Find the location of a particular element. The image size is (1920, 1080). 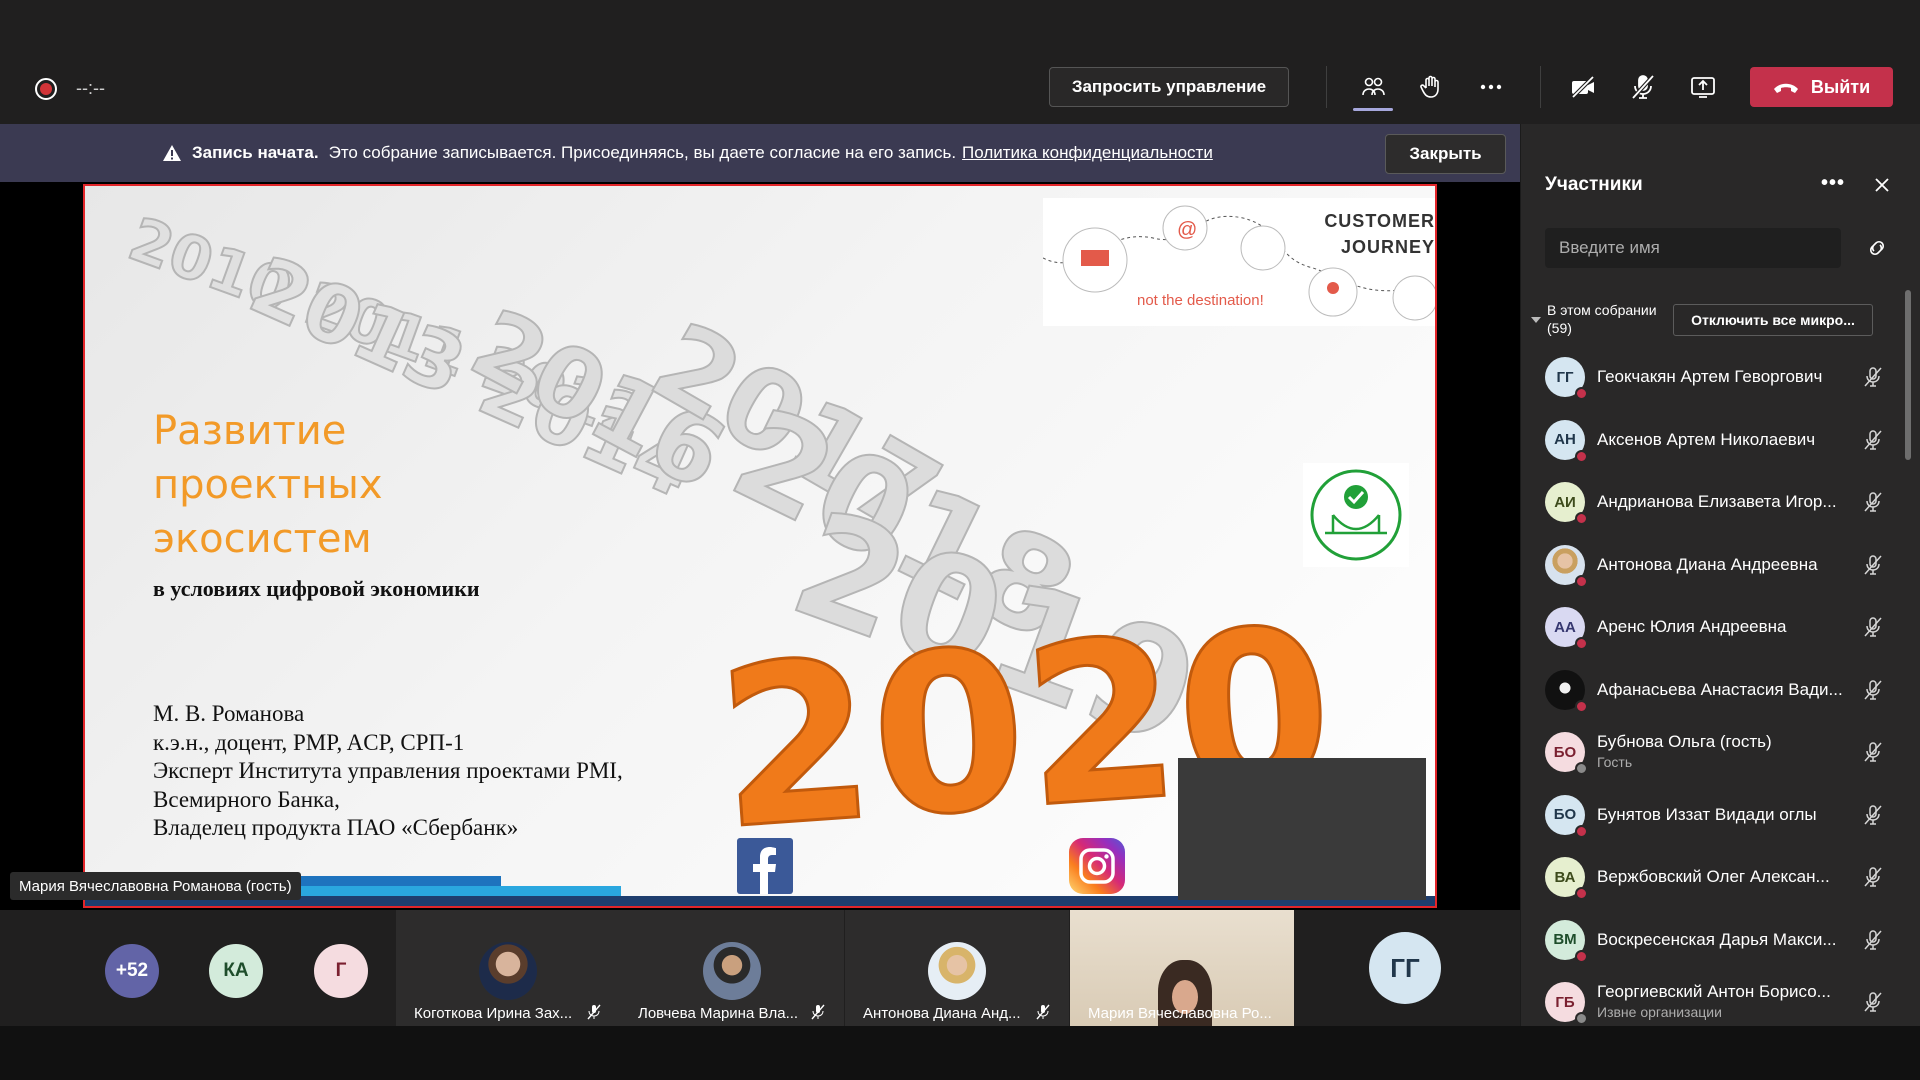

participant-row: БО Бубнова Ольга (гость) Гость is located at coordinates (1713, 752).